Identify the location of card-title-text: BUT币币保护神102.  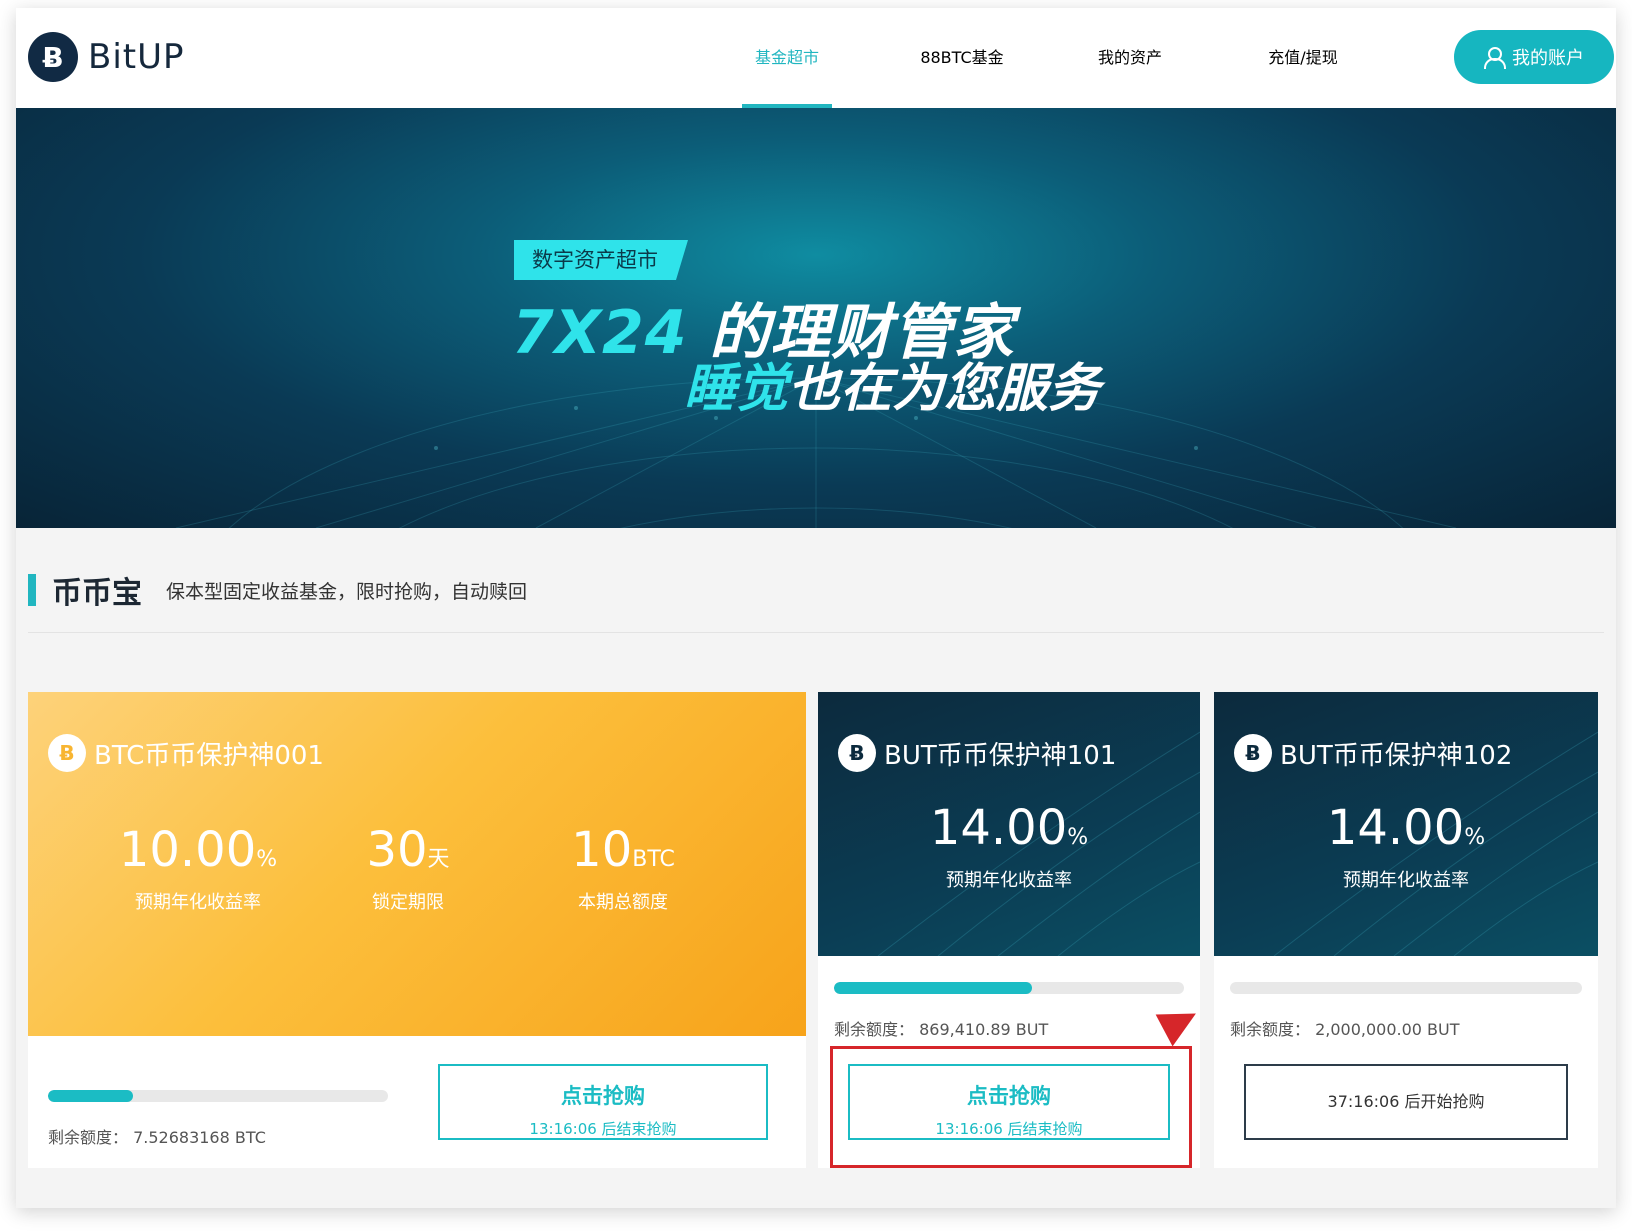
(1396, 755).